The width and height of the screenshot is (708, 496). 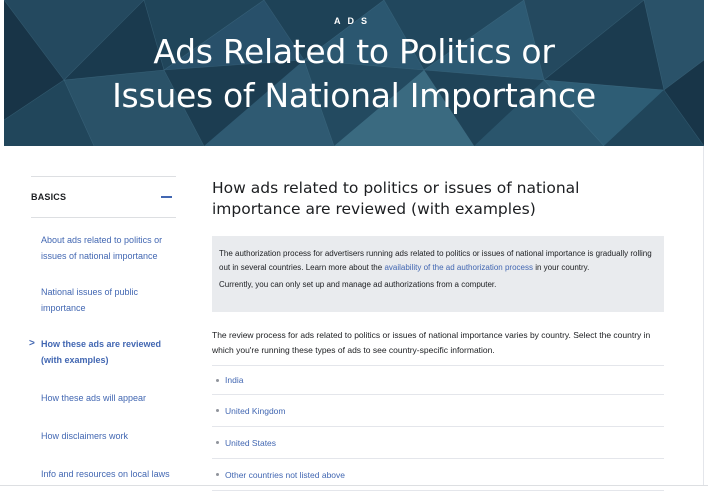 What do you see at coordinates (561, 267) in the screenshot?
I see `notice-text-end: in your country.` at bounding box center [561, 267].